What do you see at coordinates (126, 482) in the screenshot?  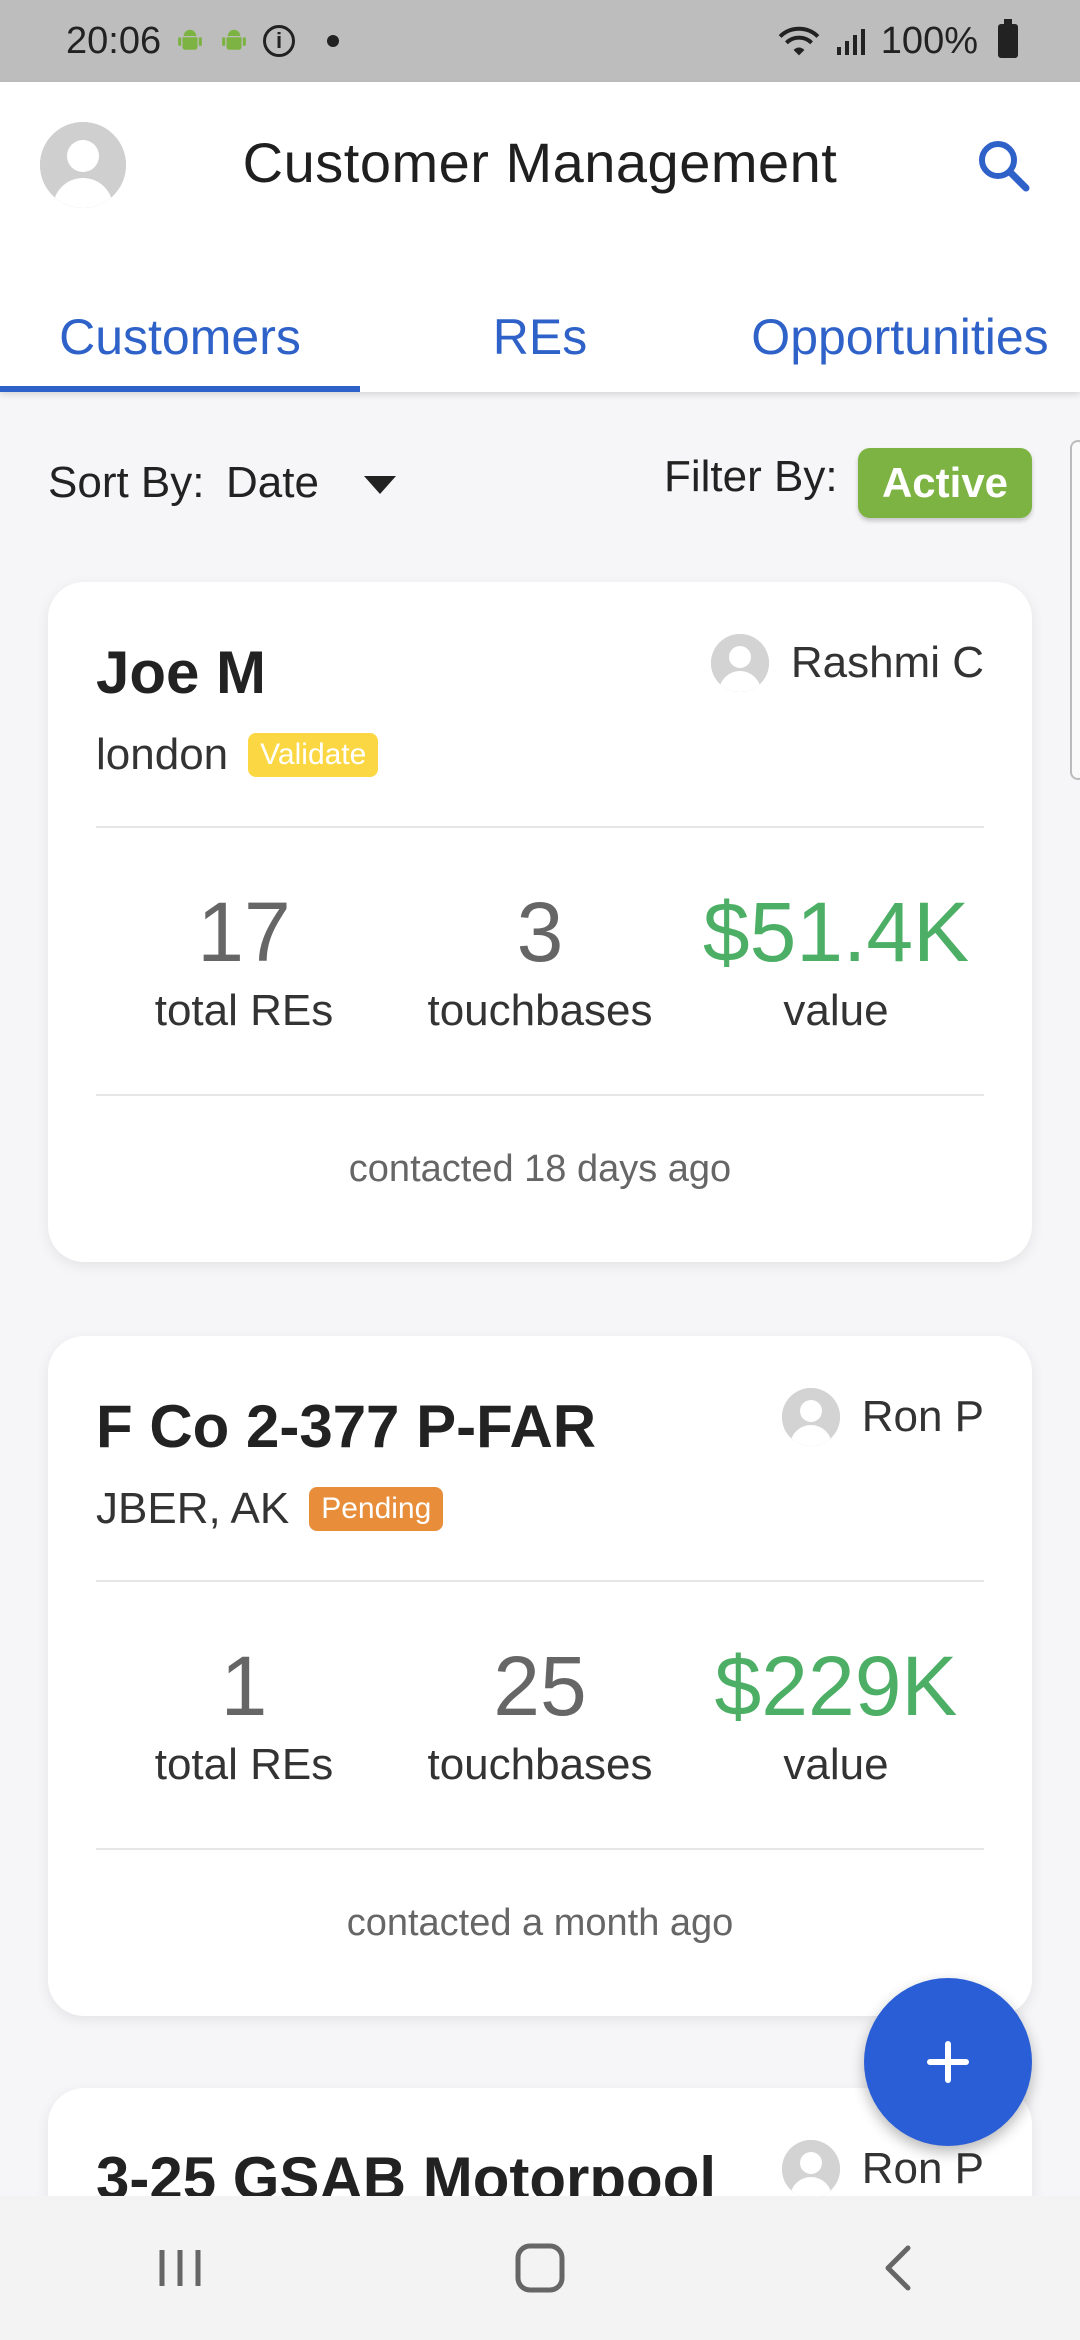 I see `sort-label: Sort By:` at bounding box center [126, 482].